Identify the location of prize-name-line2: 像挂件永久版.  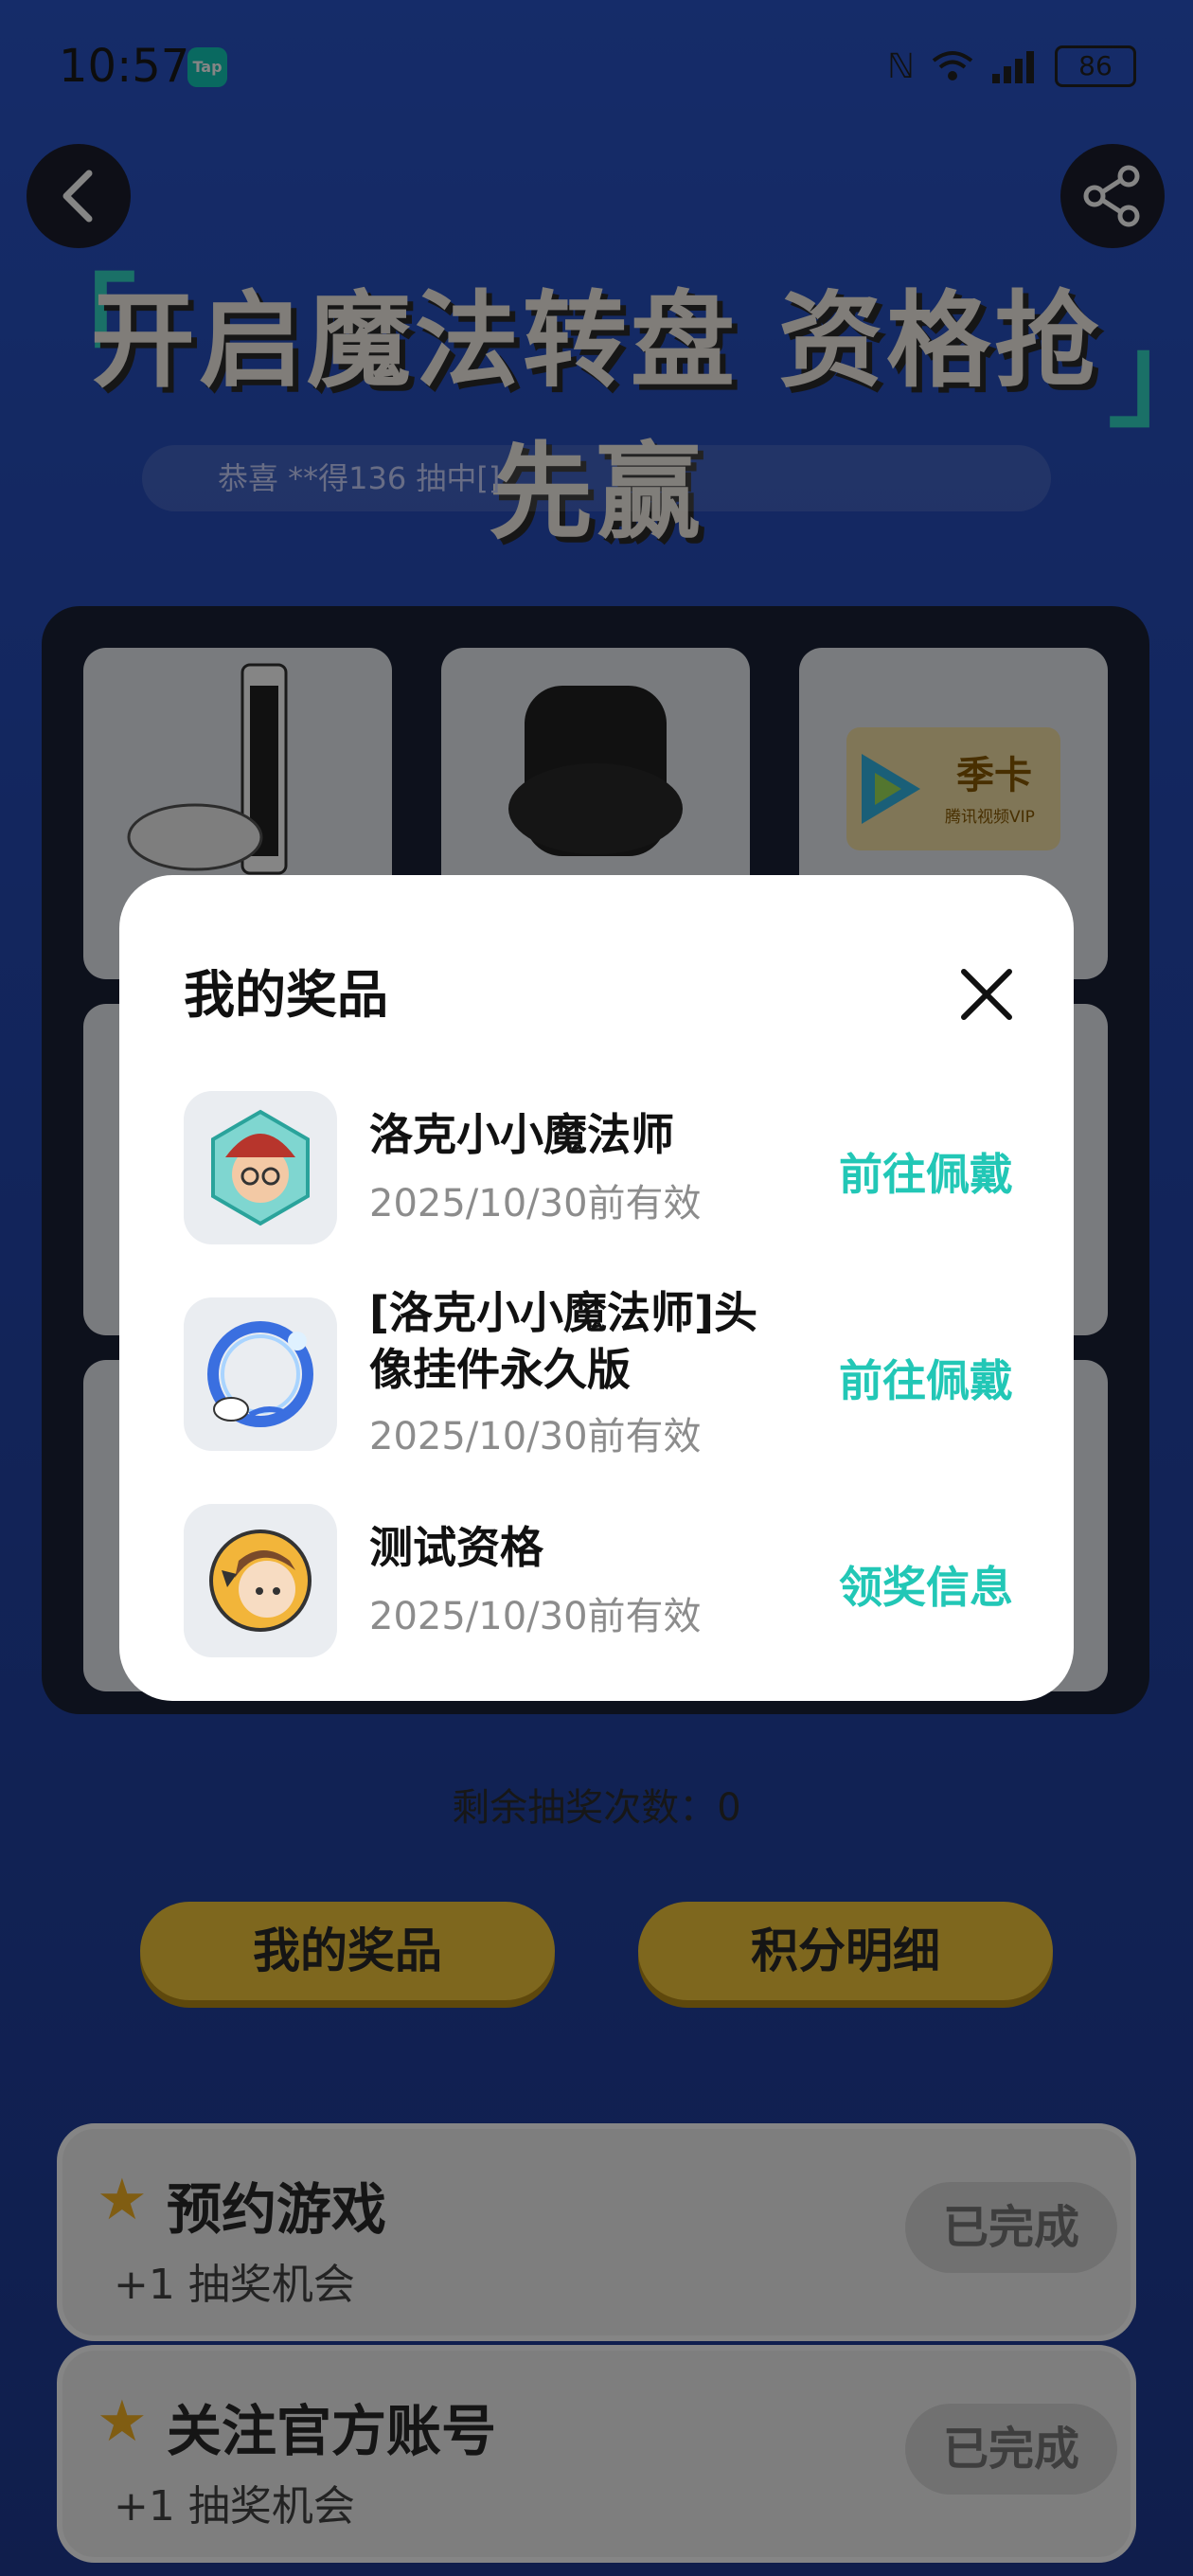
(500, 1369).